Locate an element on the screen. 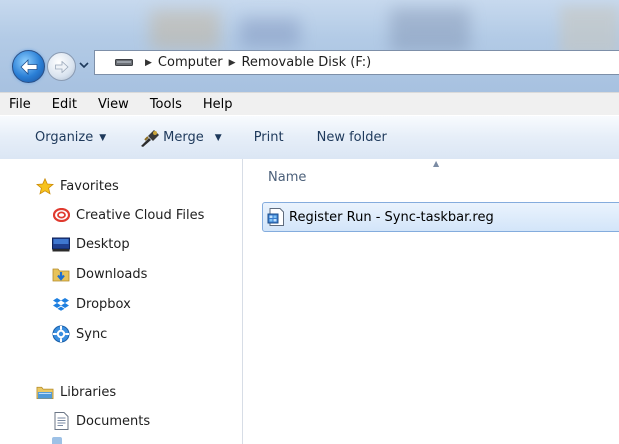 The height and width of the screenshot is (444, 619). star-icon is located at coordinates (45, 186).